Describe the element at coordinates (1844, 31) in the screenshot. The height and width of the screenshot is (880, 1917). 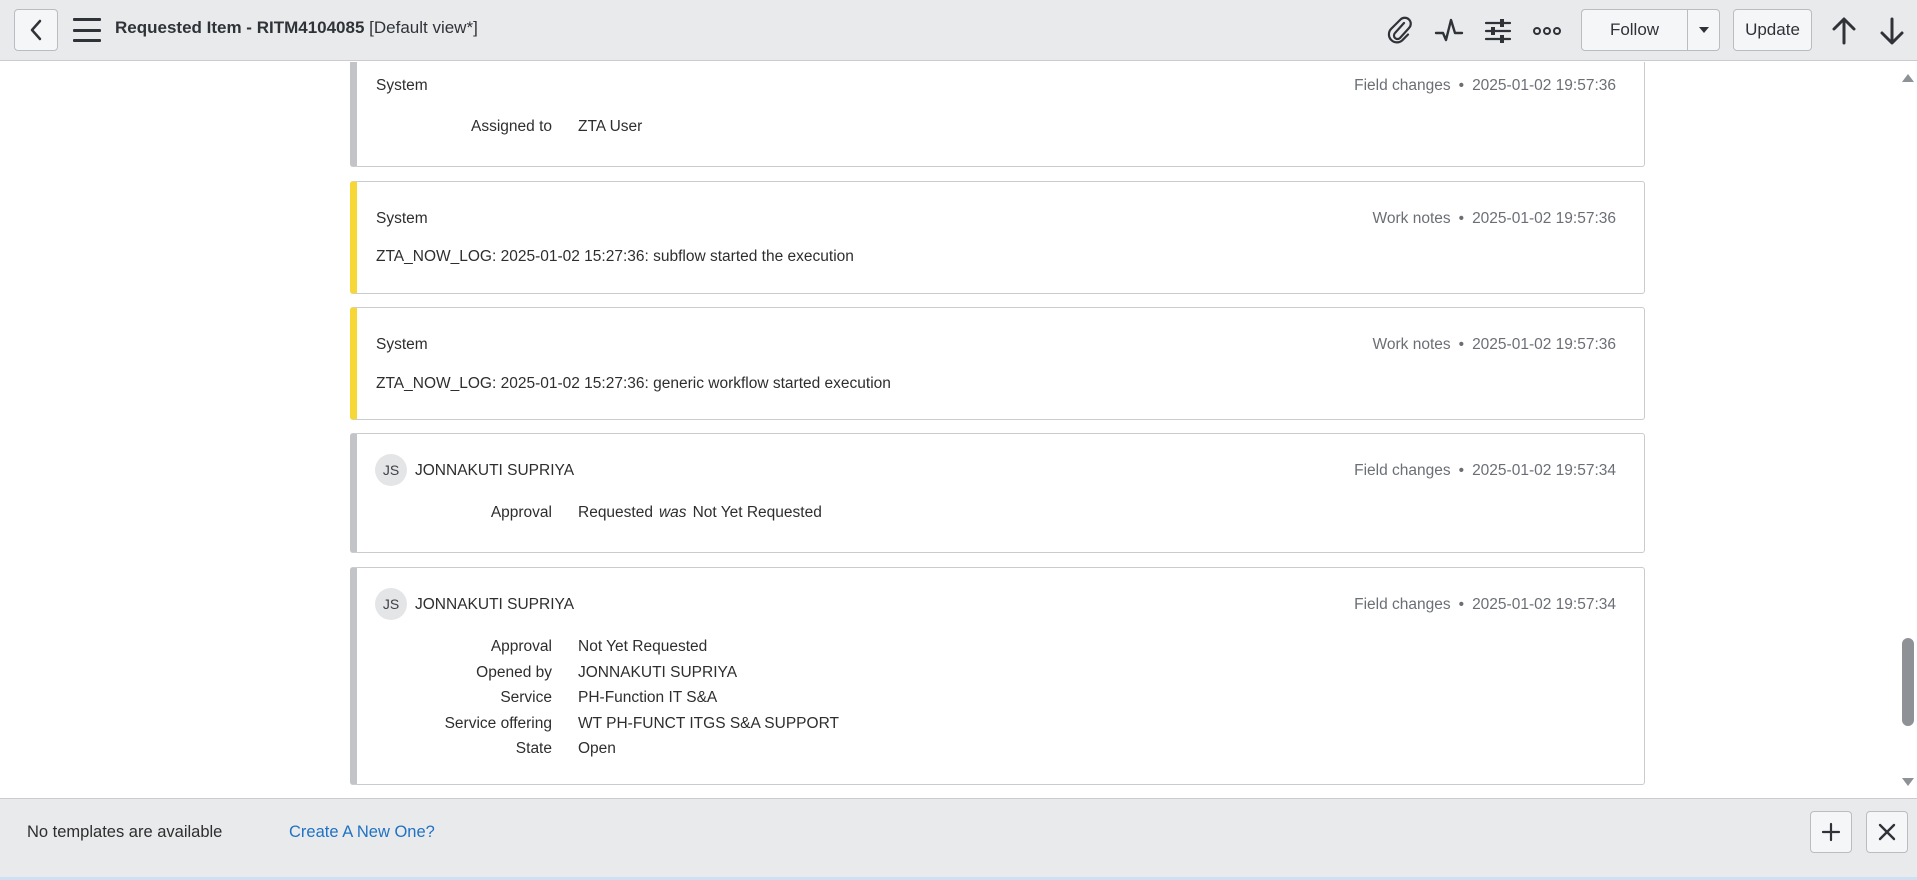
I see `arrow-up-icon` at that location.